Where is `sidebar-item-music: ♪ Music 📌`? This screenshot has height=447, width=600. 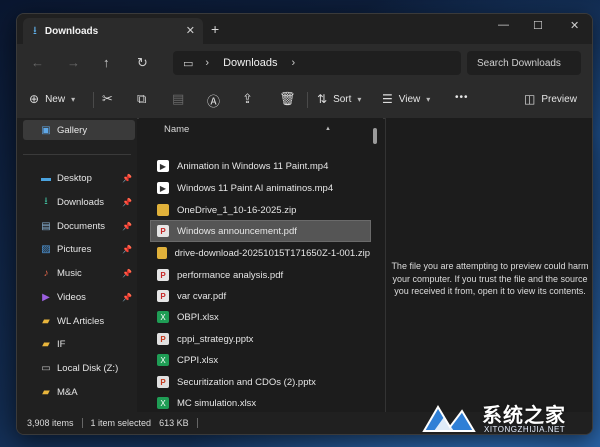 sidebar-item-music: ♪ Music 📌 is located at coordinates (79, 273).